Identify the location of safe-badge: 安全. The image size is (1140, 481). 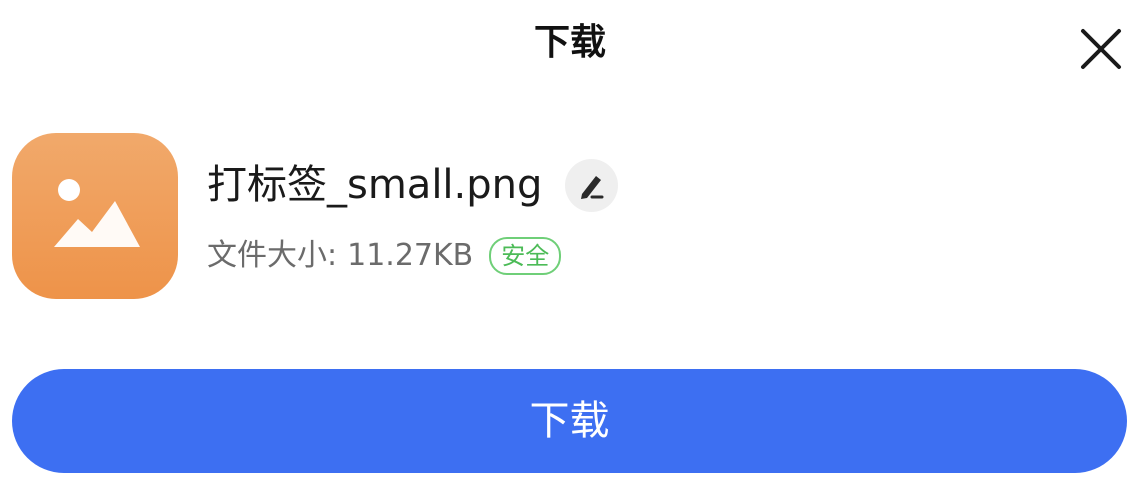
(525, 256).